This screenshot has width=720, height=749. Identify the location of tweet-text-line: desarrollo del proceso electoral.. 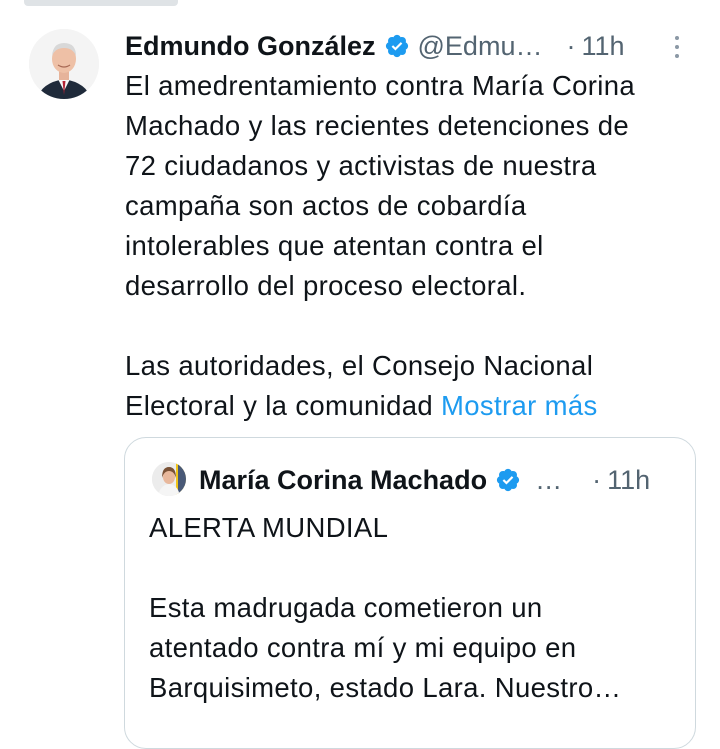
(326, 285).